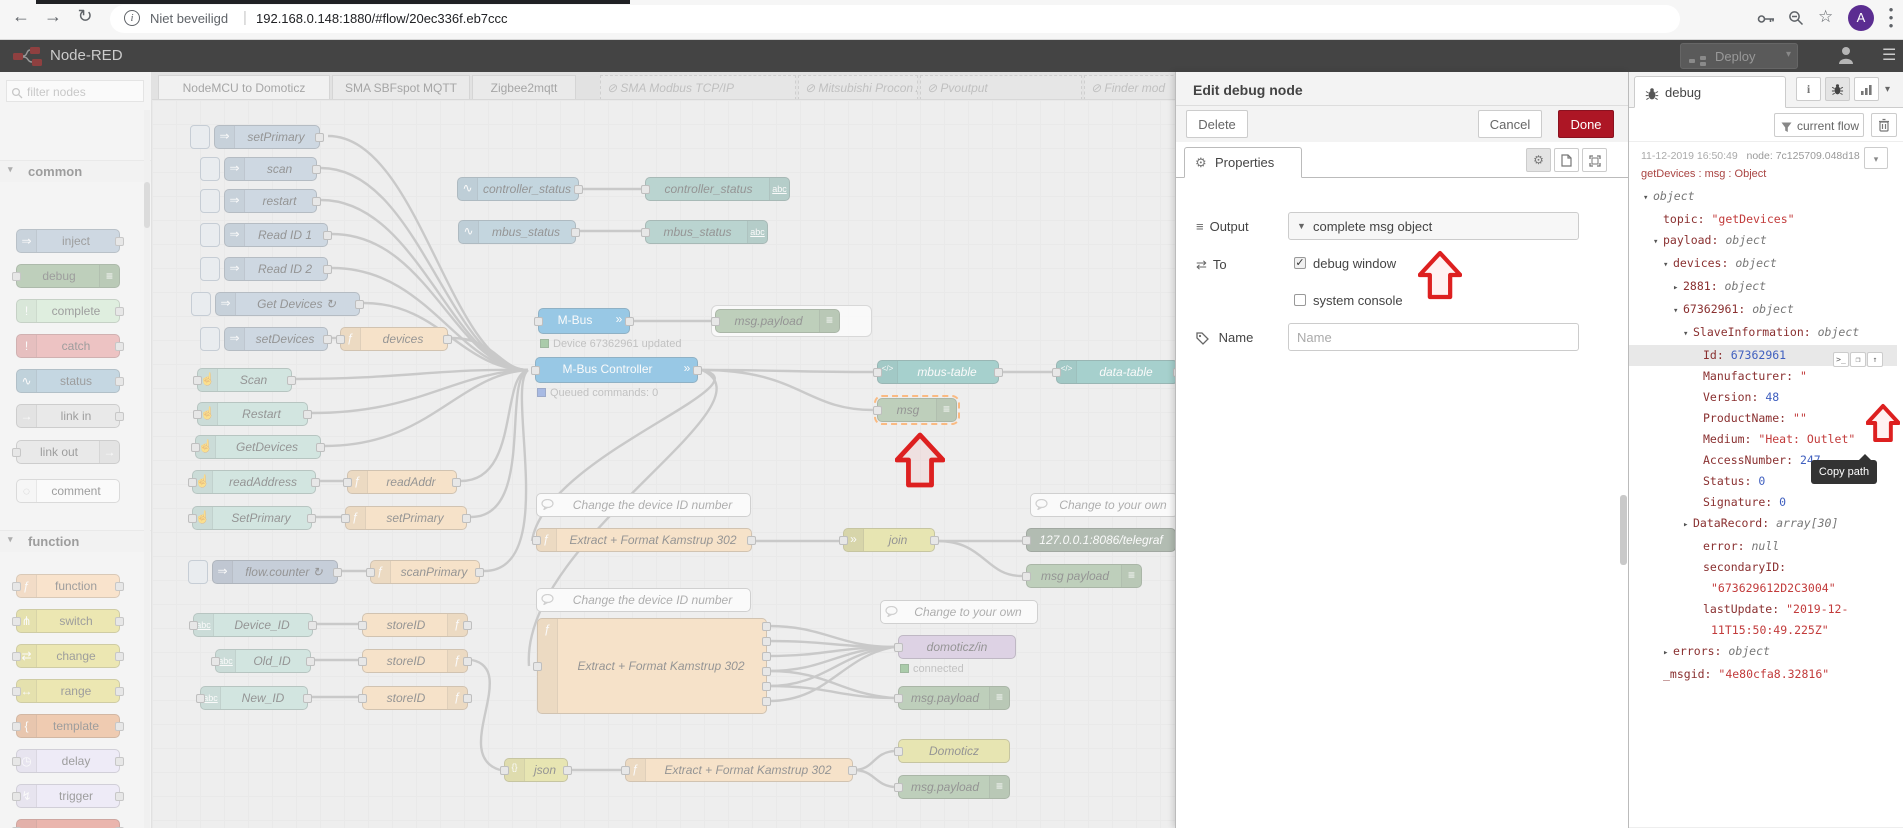  I want to click on zoom-out-icon, so click(1796, 18).